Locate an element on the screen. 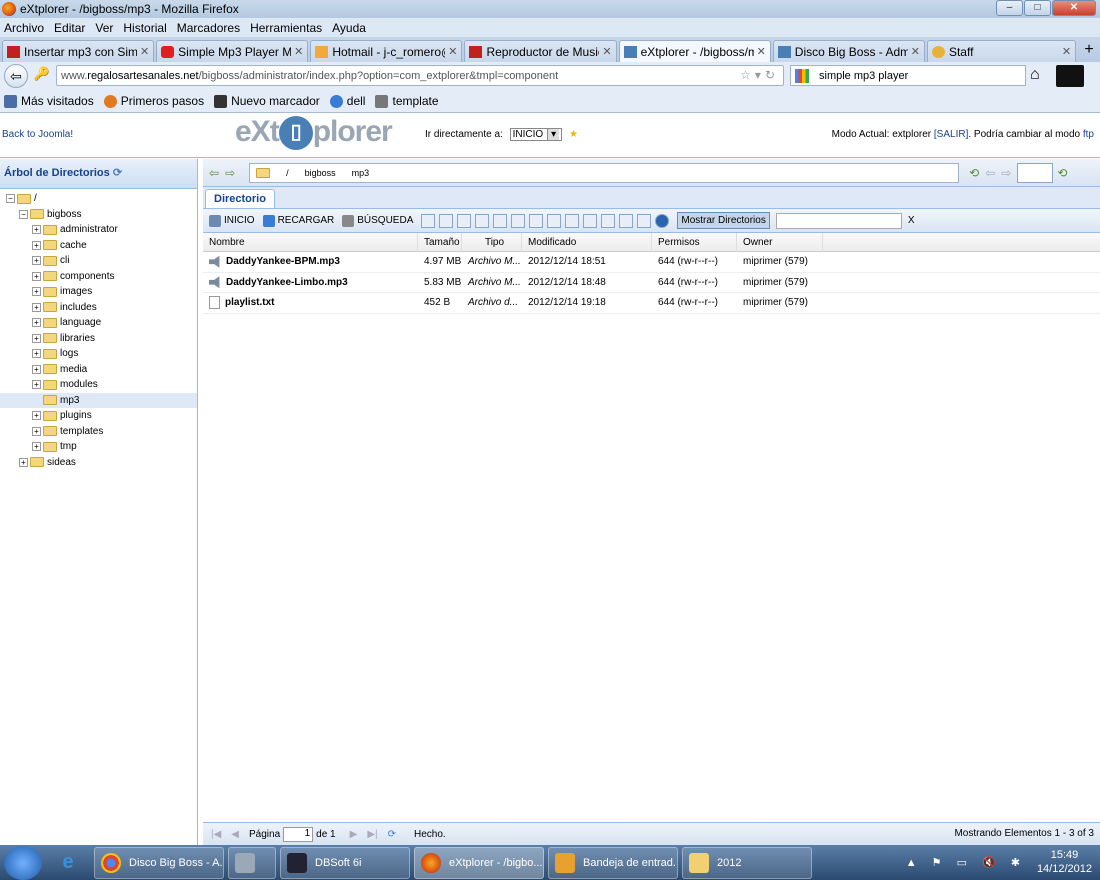 The image size is (1100, 880). tree-node: + modules is located at coordinates (98, 385).